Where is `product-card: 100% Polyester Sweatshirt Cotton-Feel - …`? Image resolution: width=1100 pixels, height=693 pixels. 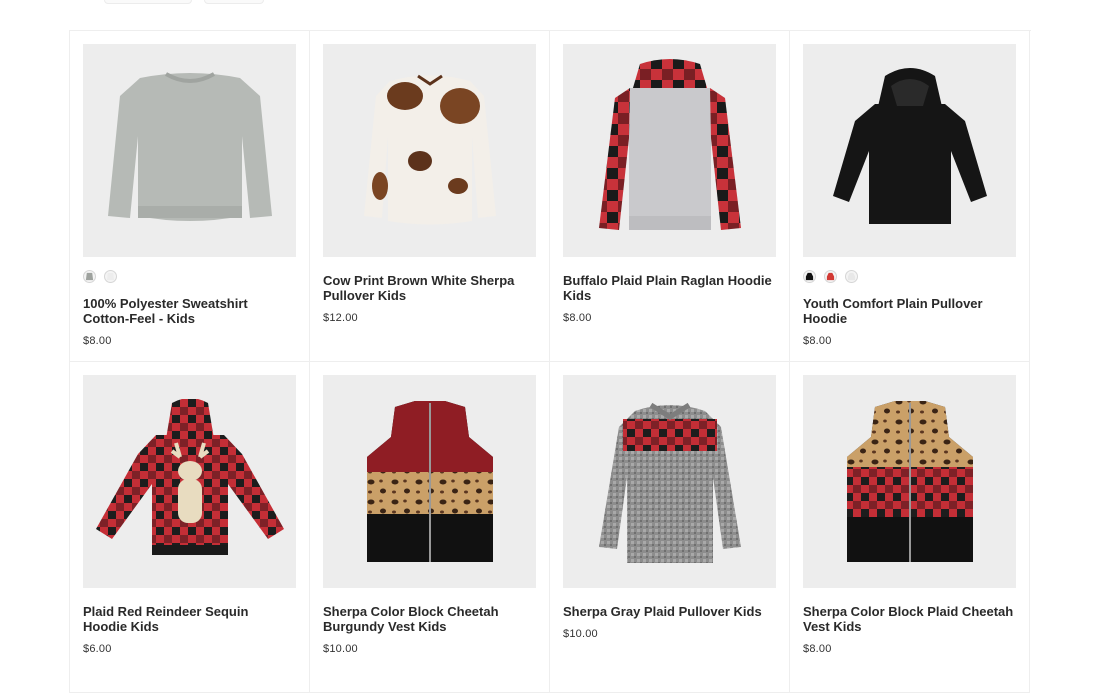 product-card: 100% Polyester Sweatshirt Cotton-Feel - … is located at coordinates (190, 196).